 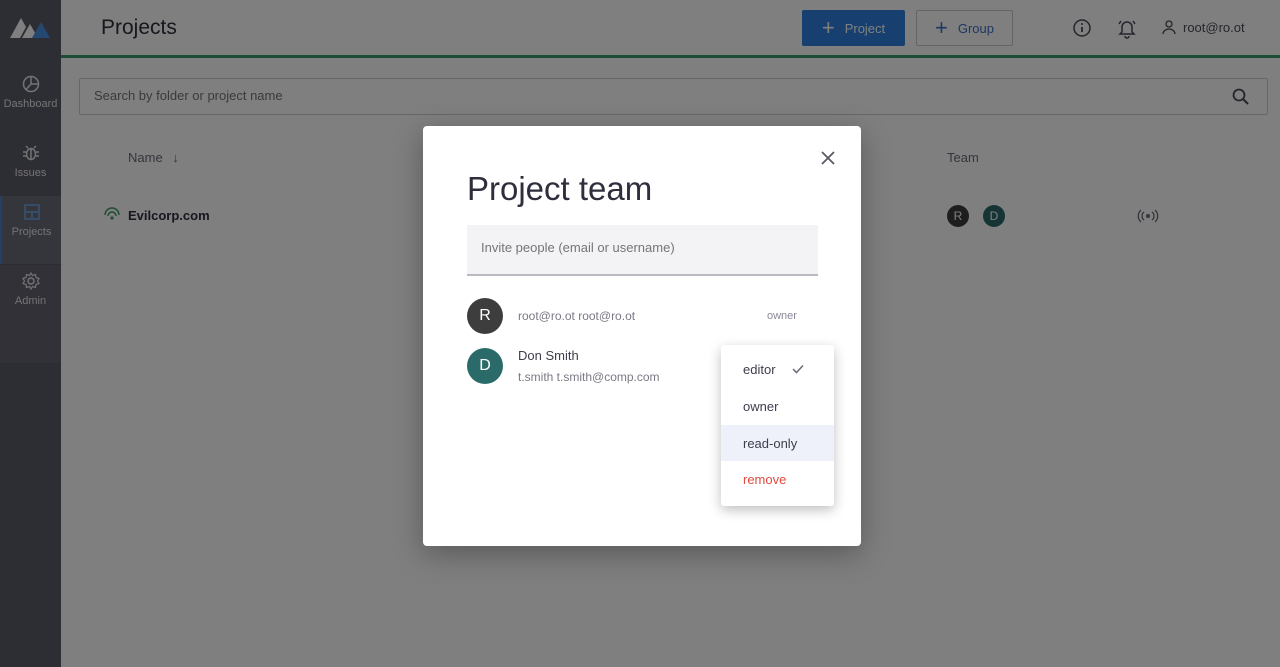 I want to click on member-email: root@ro.ot root@ro.ot, so click(x=577, y=316).